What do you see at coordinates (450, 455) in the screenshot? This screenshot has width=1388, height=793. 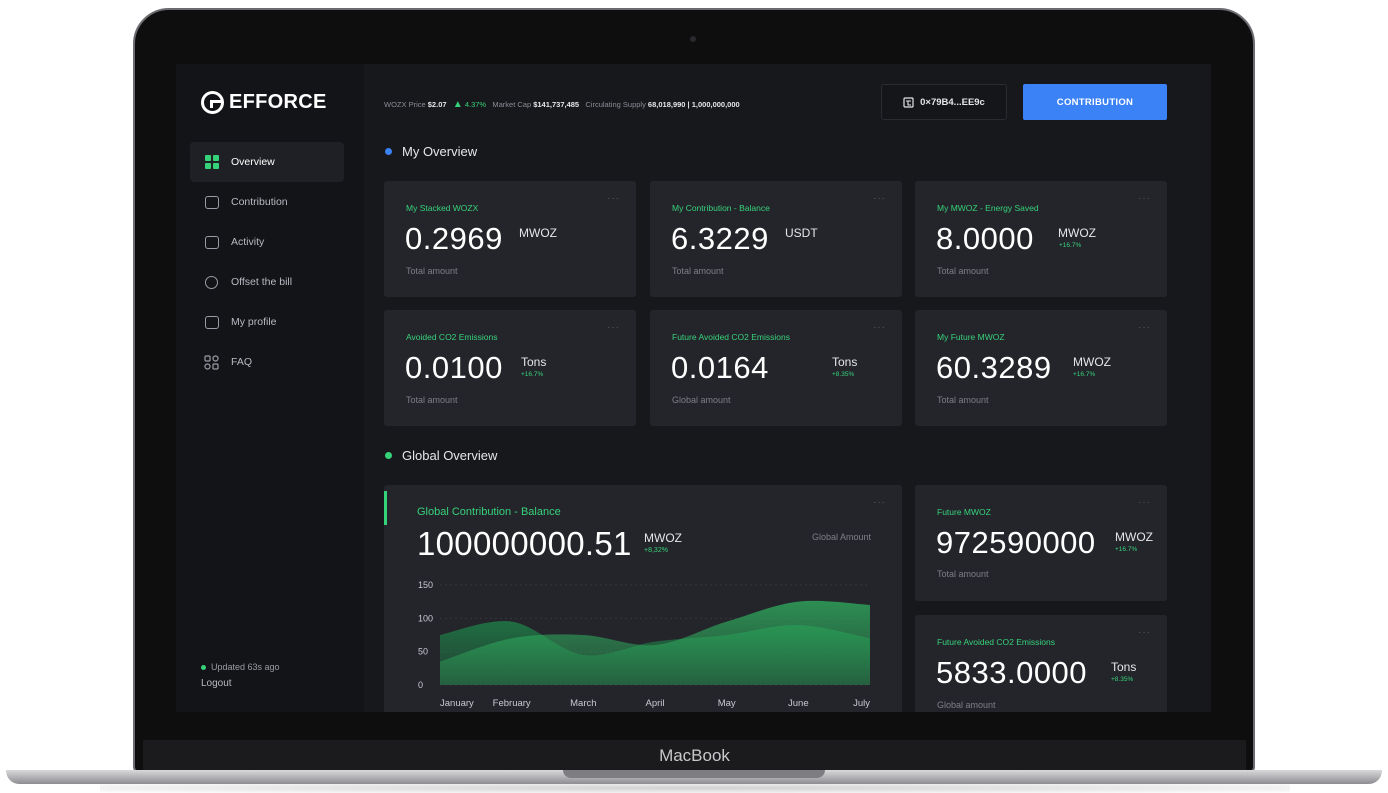 I see `global-overview-title: Global Overview` at bounding box center [450, 455].